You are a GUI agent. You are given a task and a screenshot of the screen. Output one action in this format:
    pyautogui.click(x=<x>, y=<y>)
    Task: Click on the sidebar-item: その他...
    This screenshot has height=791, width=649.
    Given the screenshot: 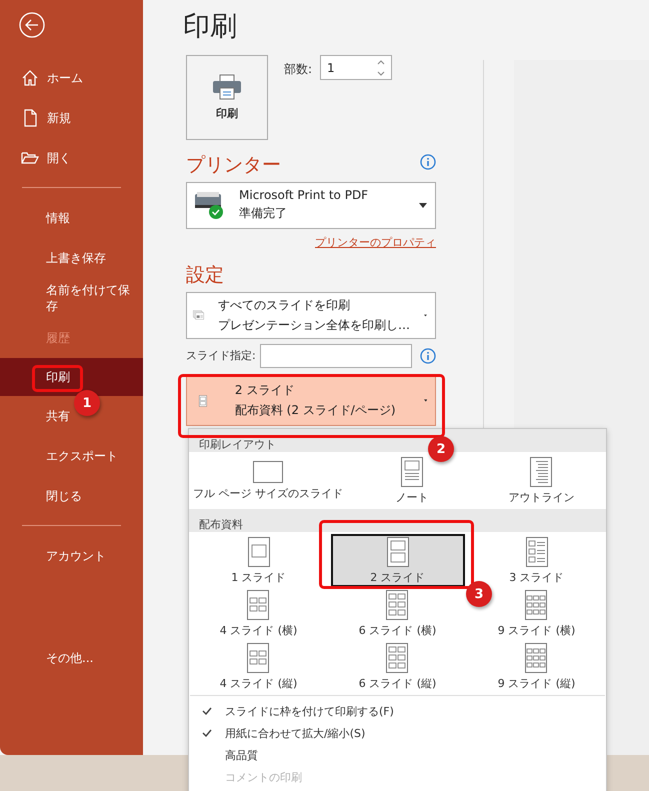 What is the action you would take?
    pyautogui.click(x=71, y=658)
    